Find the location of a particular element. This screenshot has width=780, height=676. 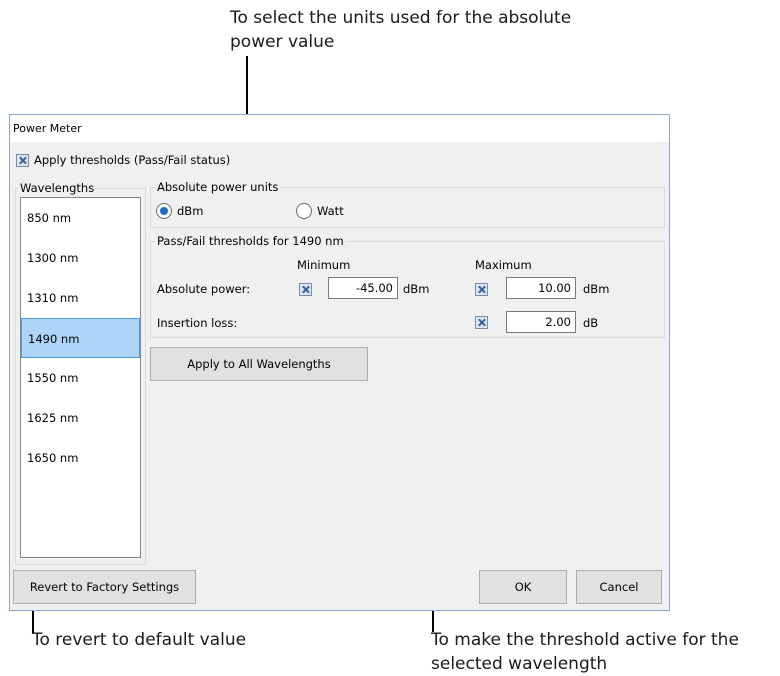

list-item: 1650 nm is located at coordinates (80, 458).